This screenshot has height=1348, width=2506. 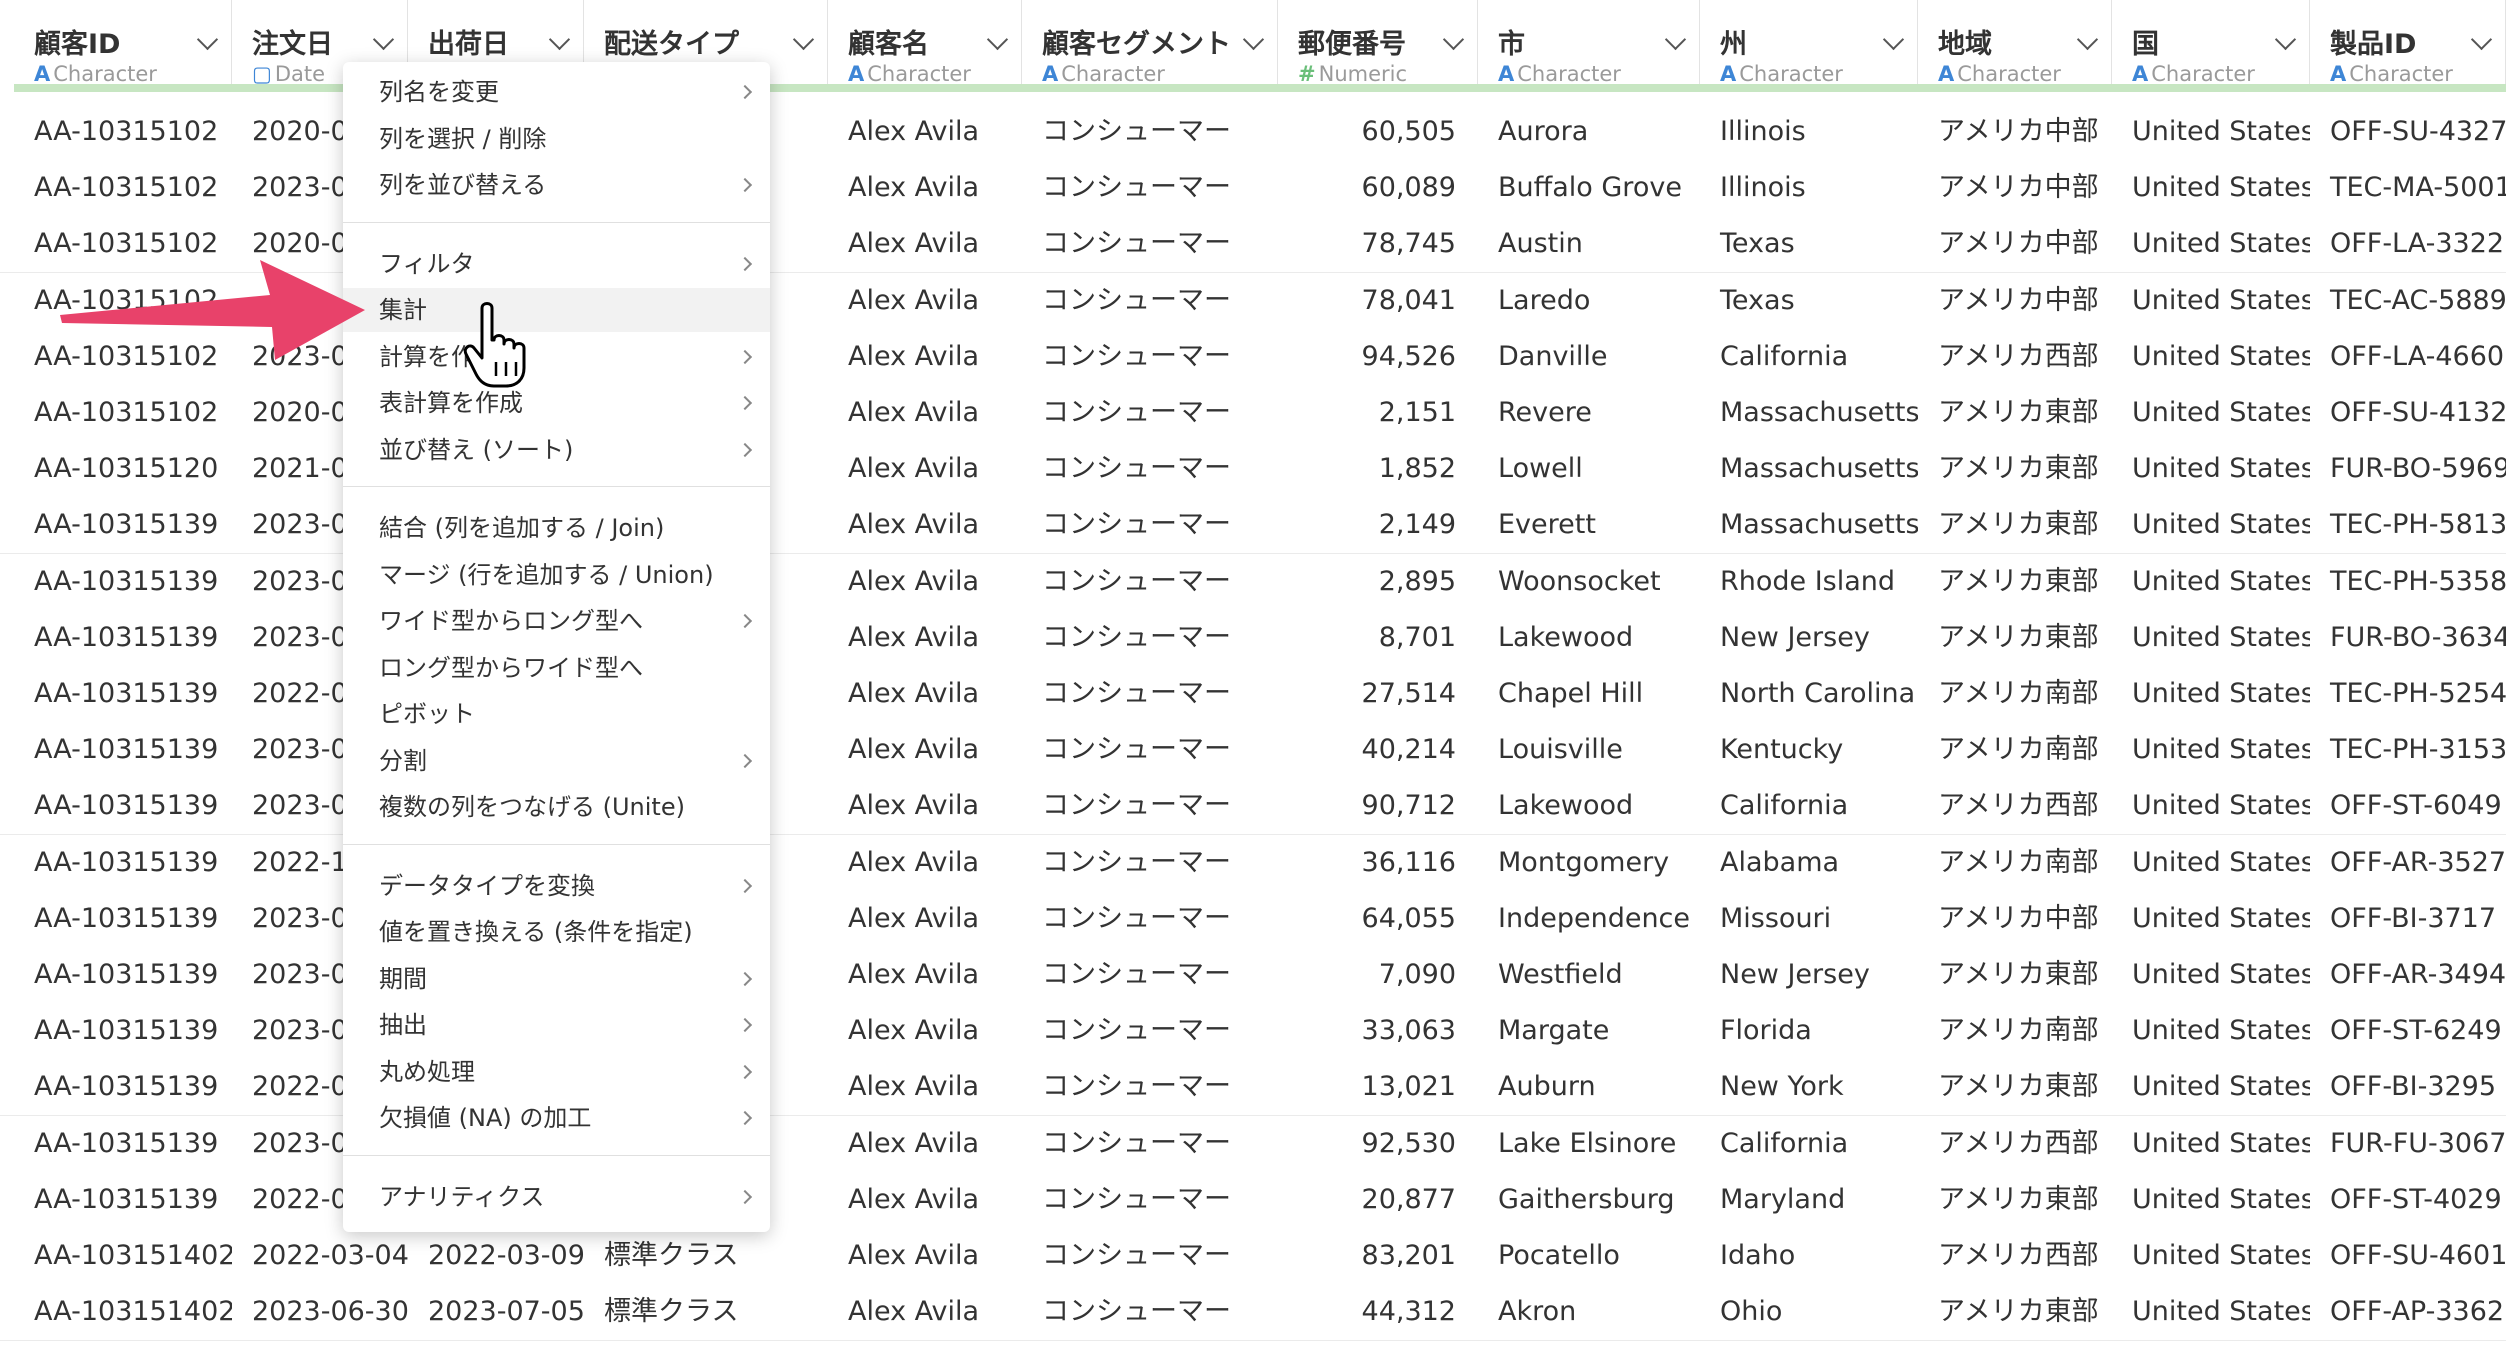 I want to click on table-cell: Florida, so click(x=1766, y=1031).